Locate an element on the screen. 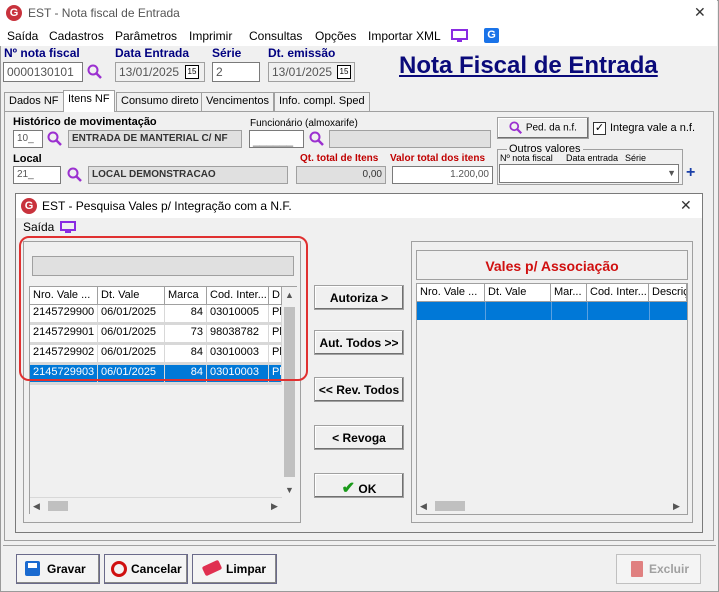 This screenshot has height=592, width=719. app-logo-icon: G is located at coordinates (14, 13).